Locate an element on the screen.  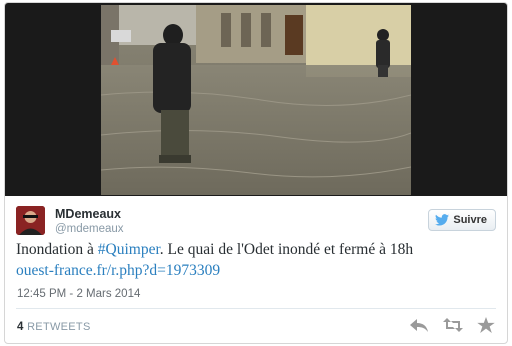
follow-button-label: Suivre is located at coordinates (470, 220).